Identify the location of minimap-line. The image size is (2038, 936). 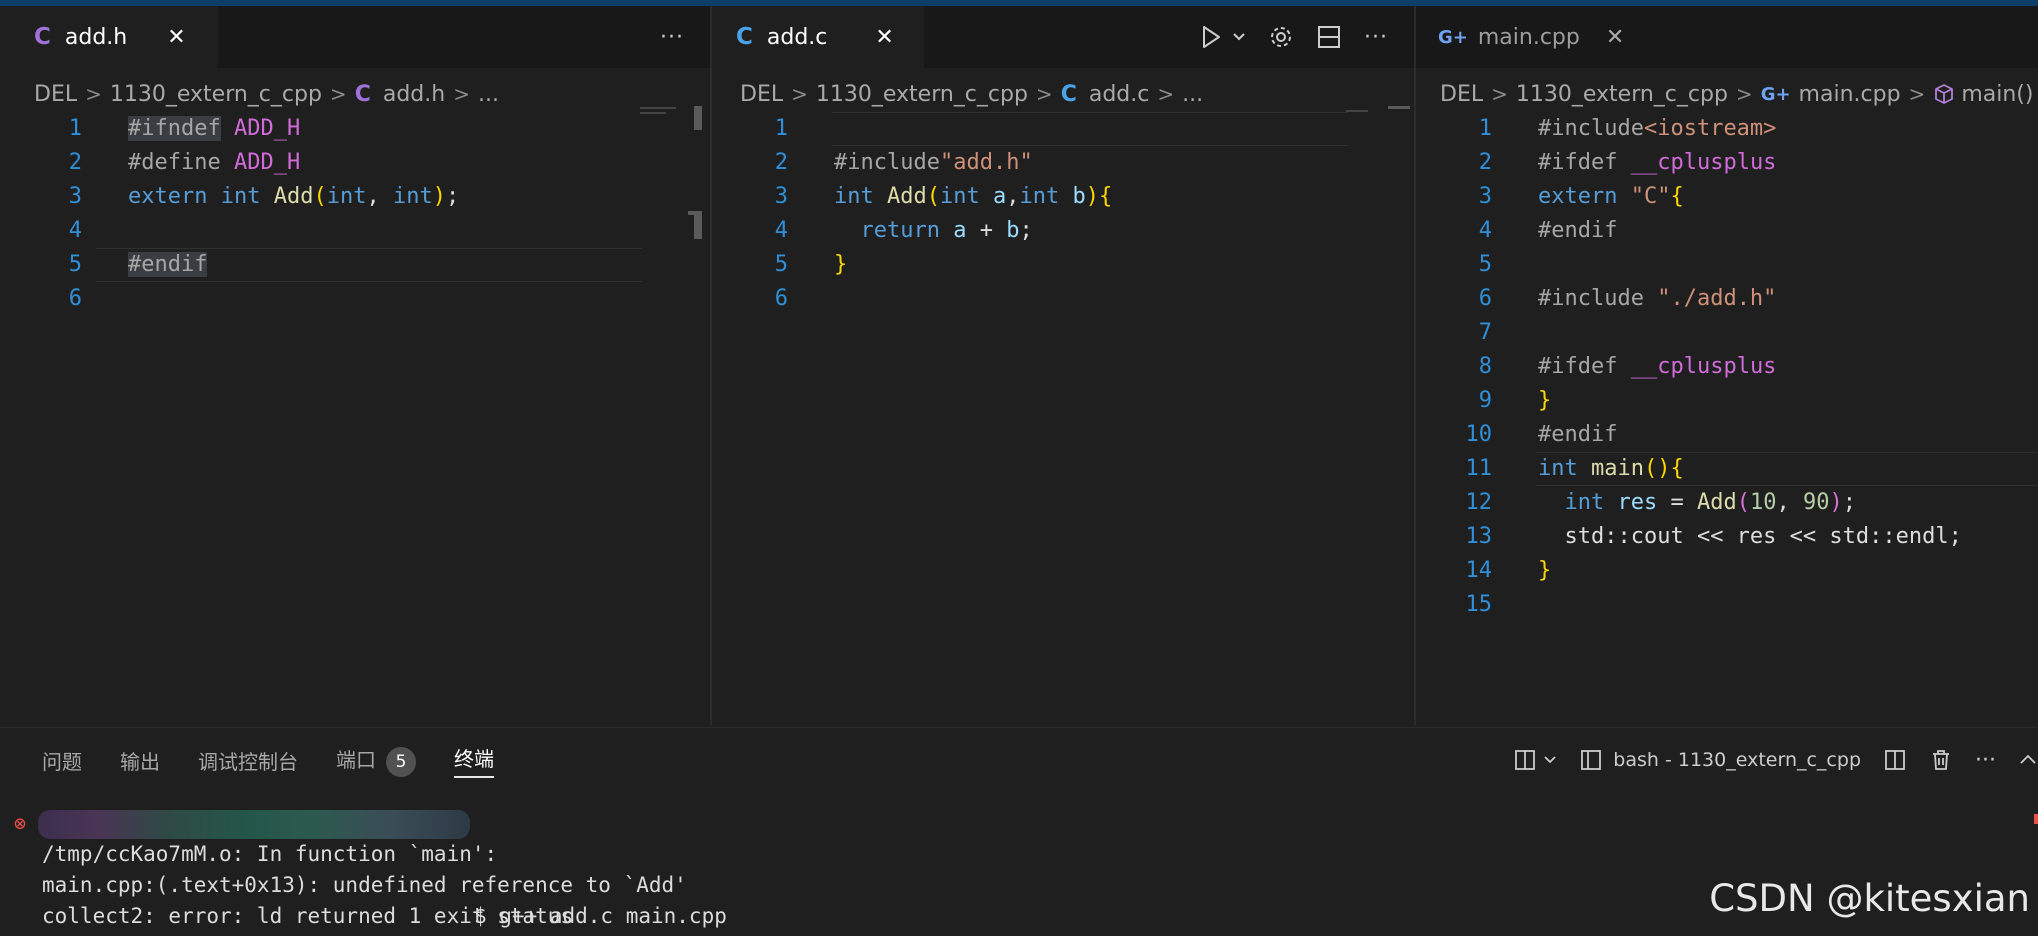
(653, 113).